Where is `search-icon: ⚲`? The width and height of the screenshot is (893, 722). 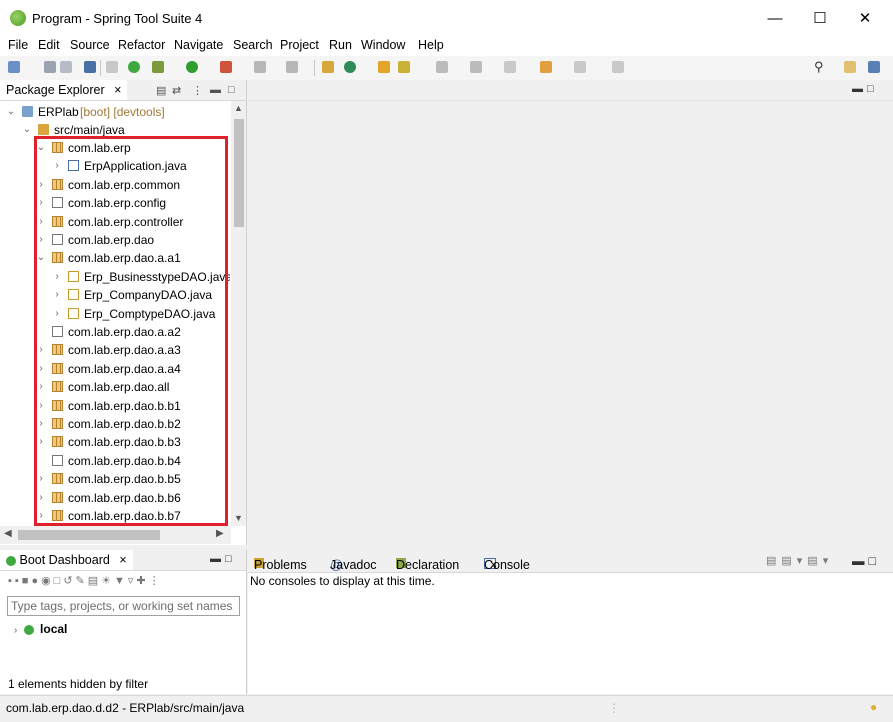 search-icon: ⚲ is located at coordinates (820, 66).